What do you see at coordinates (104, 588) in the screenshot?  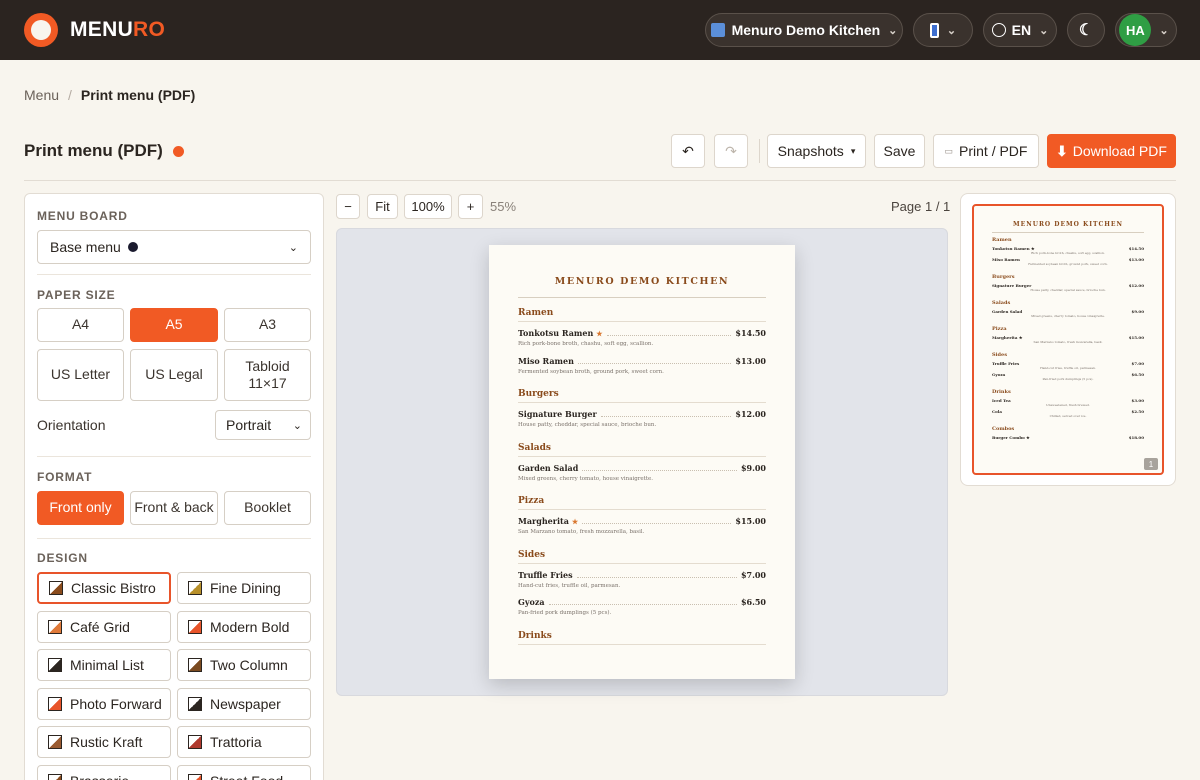 I see `design-classic-bistro-option: Classic Bistro` at bounding box center [104, 588].